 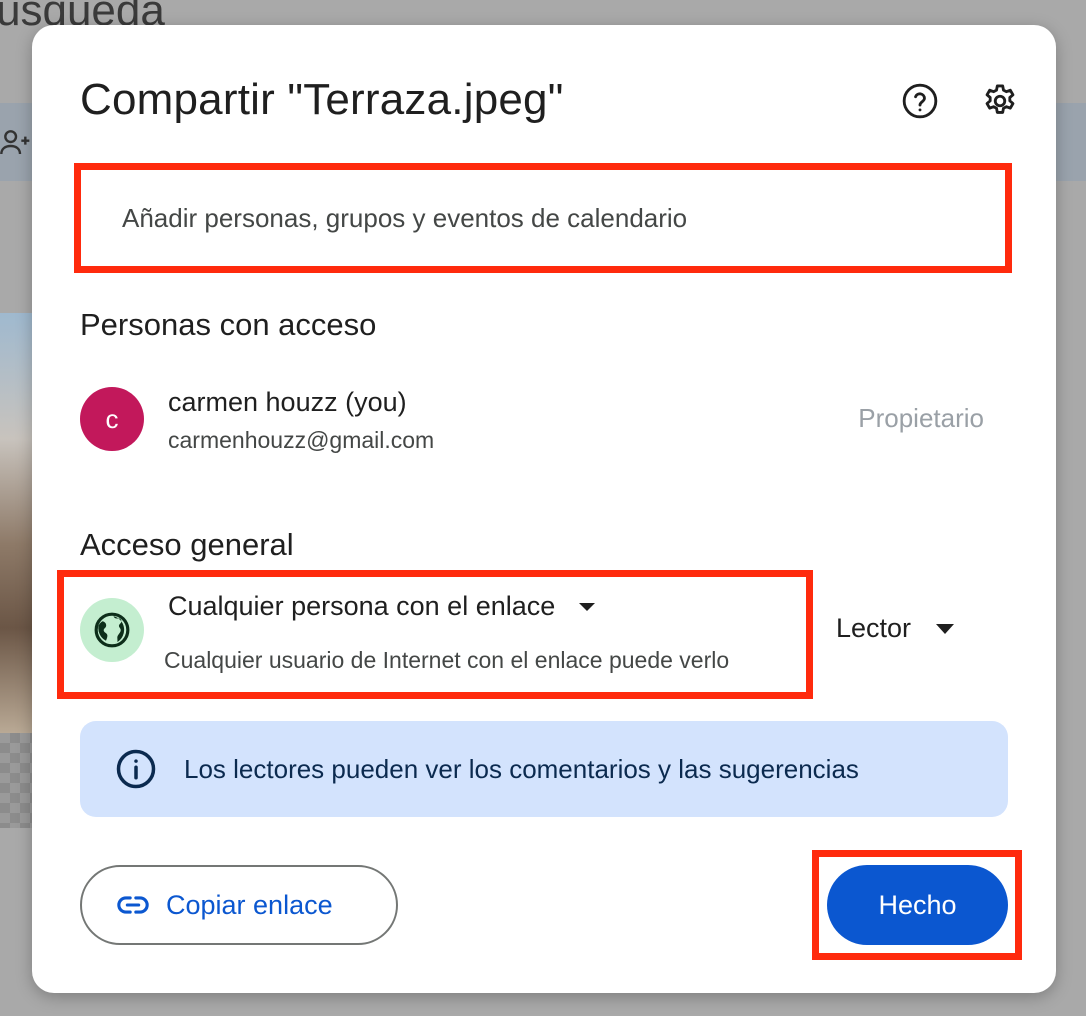 What do you see at coordinates (133, 905) in the screenshot?
I see `link-icon` at bounding box center [133, 905].